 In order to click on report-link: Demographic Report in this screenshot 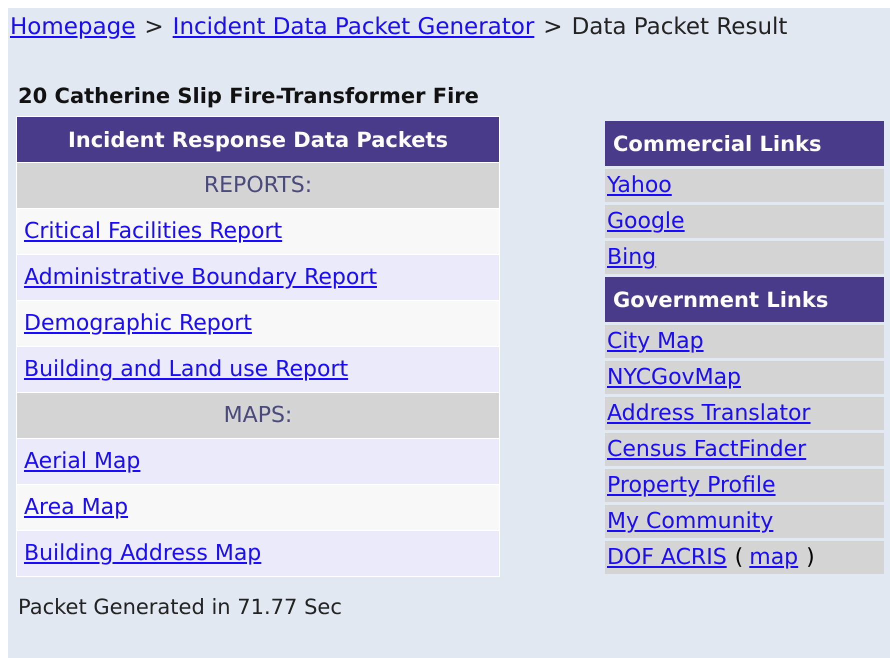, I will do `click(138, 323)`.